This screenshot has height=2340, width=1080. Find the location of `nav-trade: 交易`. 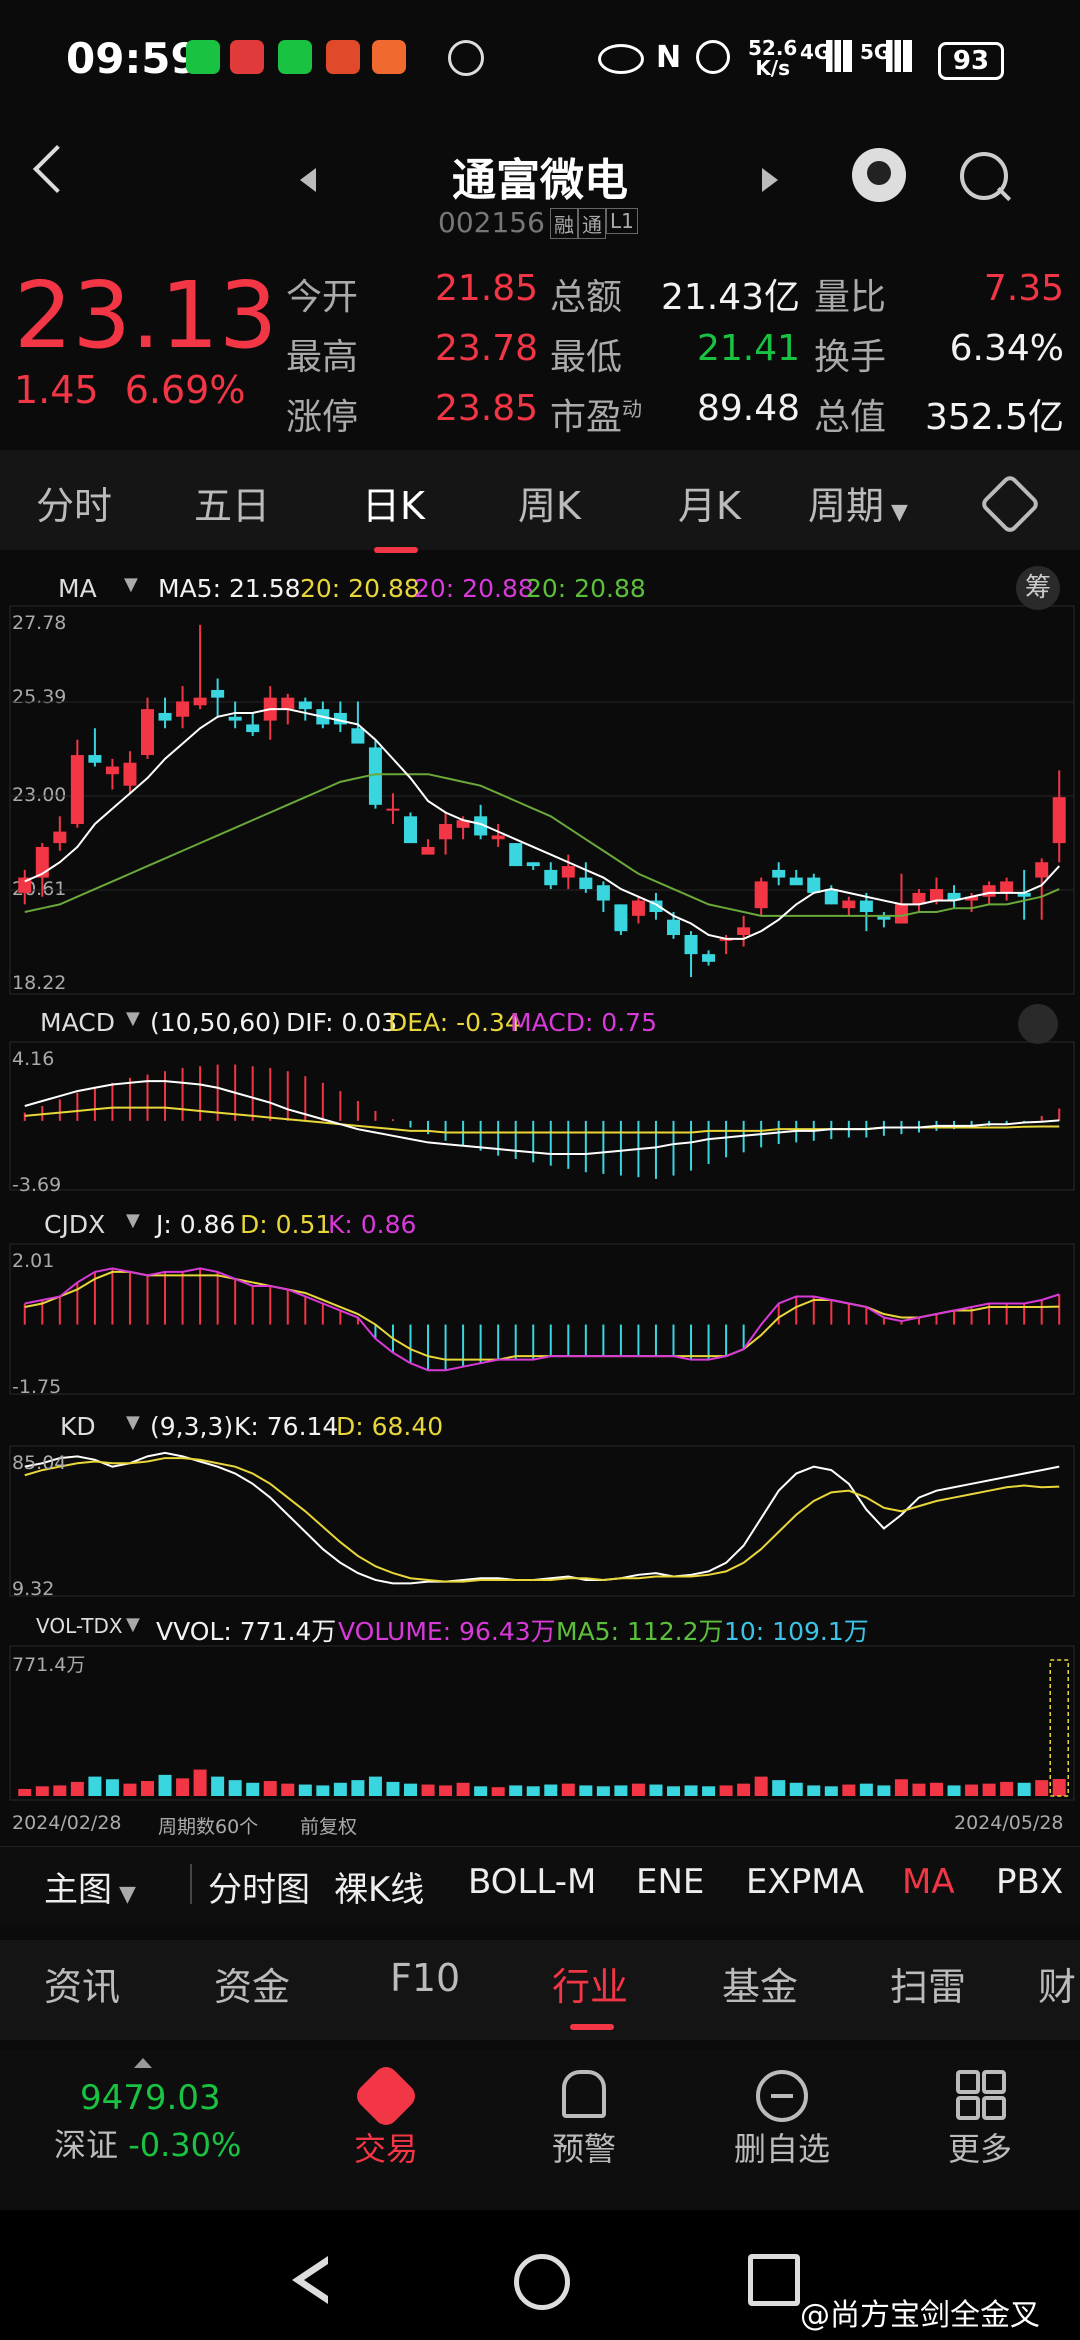

nav-trade: 交易 is located at coordinates (386, 2147).